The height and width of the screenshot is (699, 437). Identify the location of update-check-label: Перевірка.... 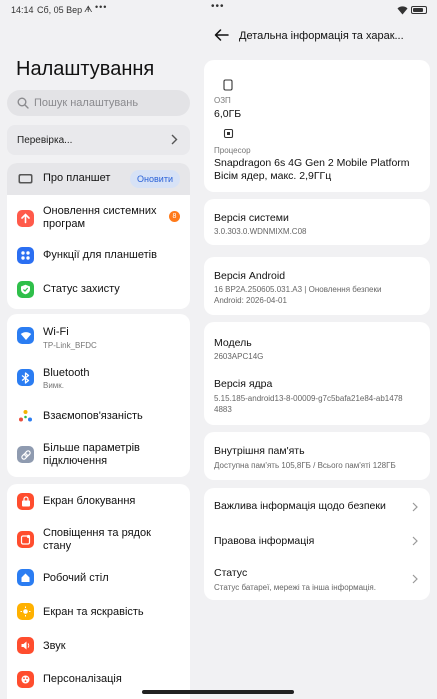
(45, 140).